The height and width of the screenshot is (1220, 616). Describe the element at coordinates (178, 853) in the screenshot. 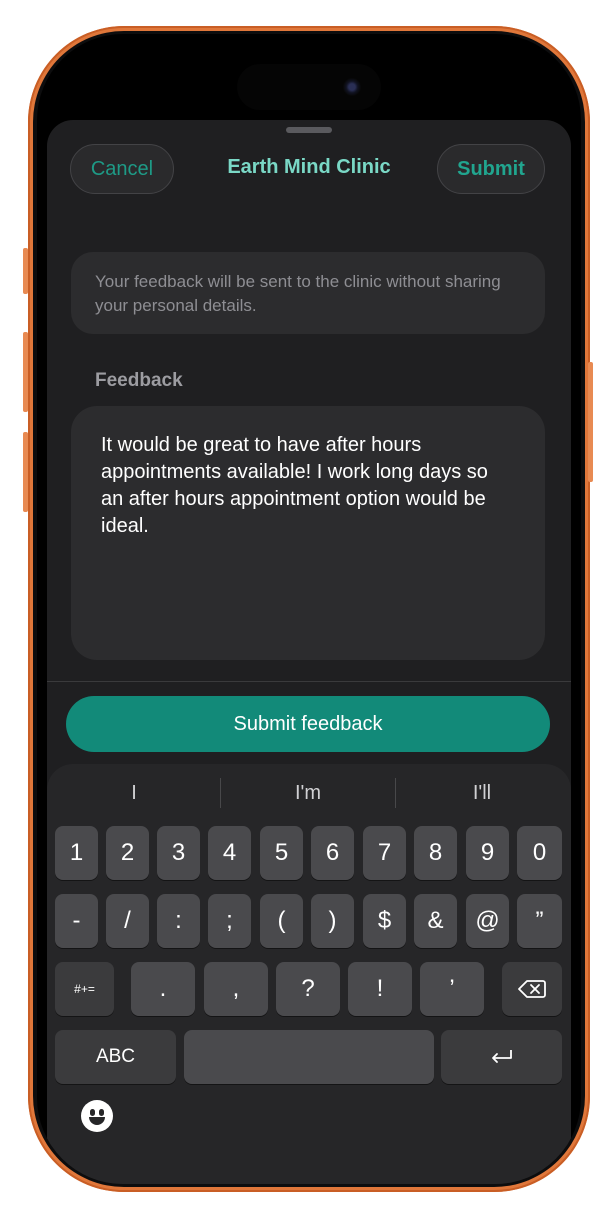

I see `key-3: 3` at that location.